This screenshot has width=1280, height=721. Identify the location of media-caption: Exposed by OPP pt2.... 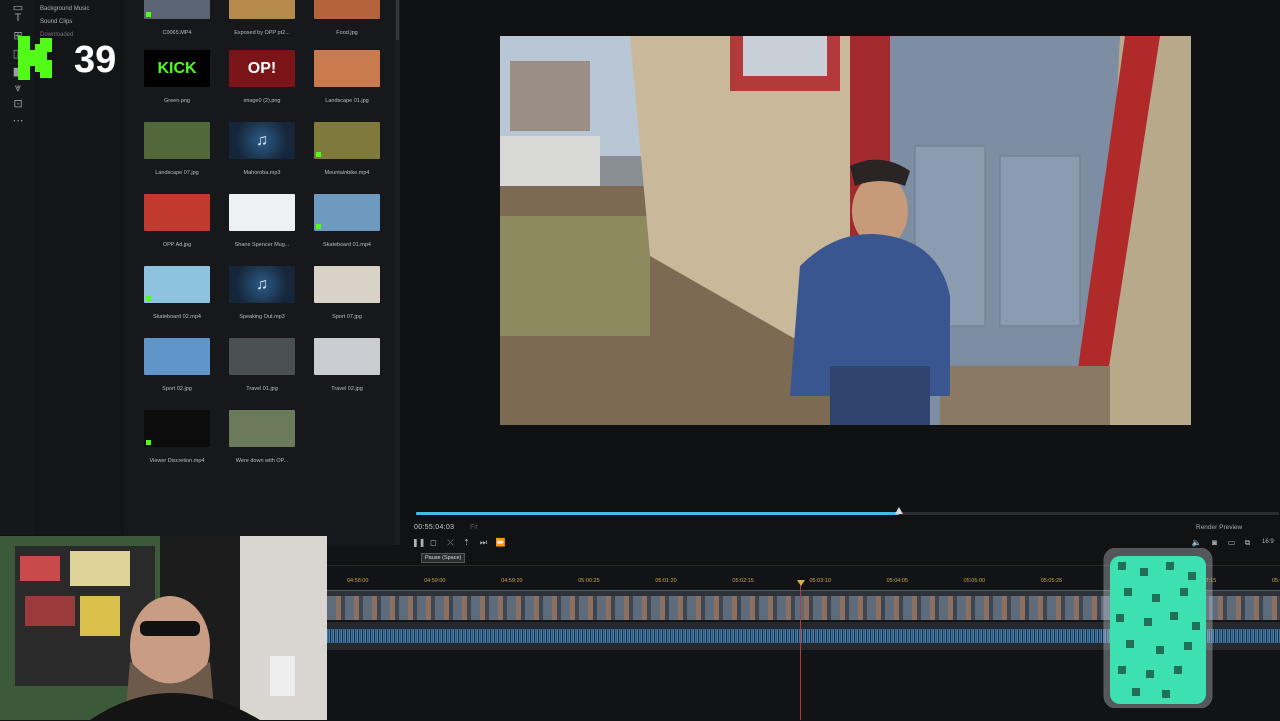
(262, 33).